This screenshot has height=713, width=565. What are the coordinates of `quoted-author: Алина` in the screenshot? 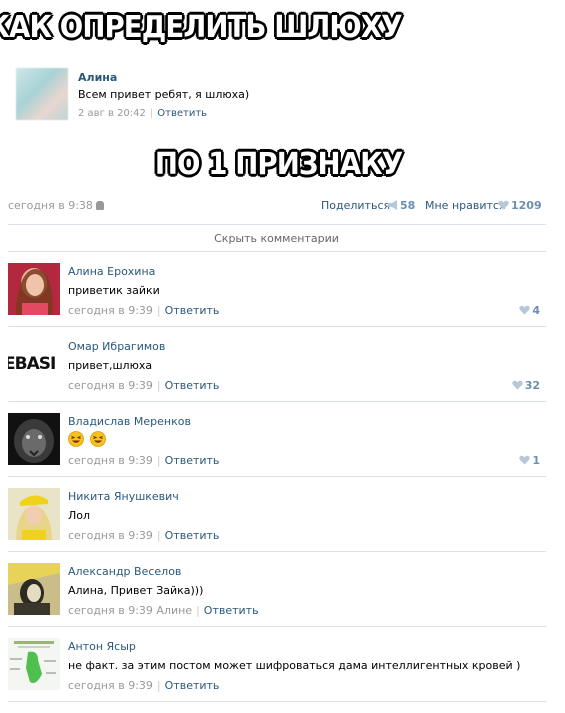 It's located at (97, 77).